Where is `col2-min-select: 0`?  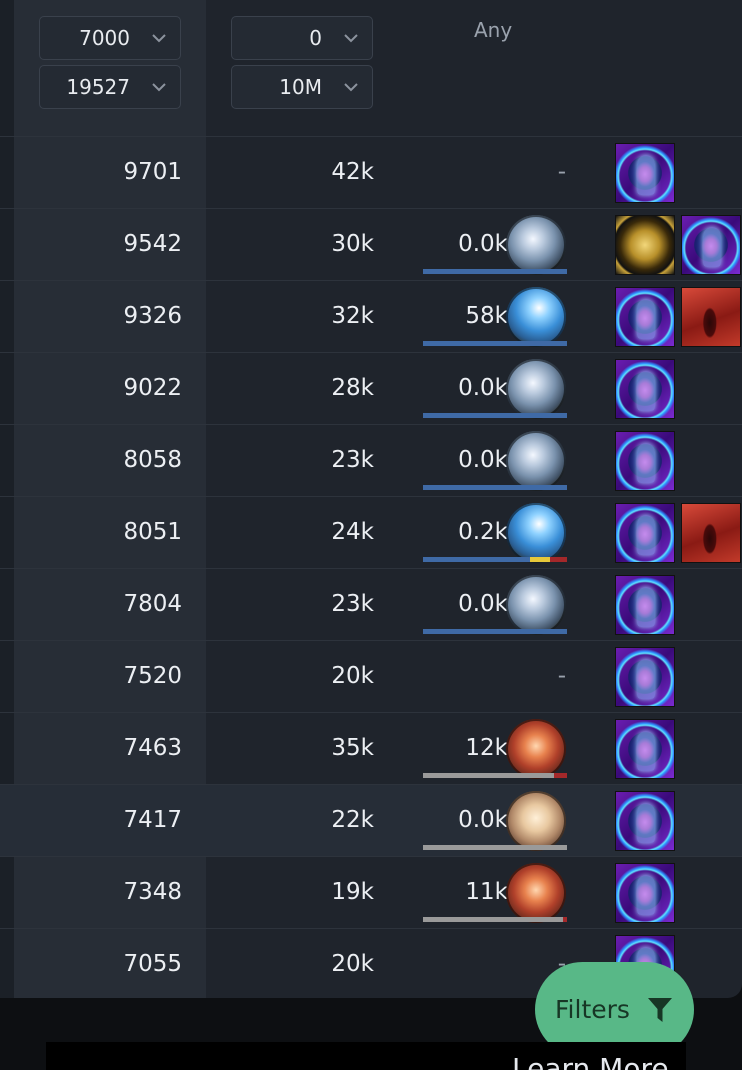
col2-min-select: 0 is located at coordinates (302, 38).